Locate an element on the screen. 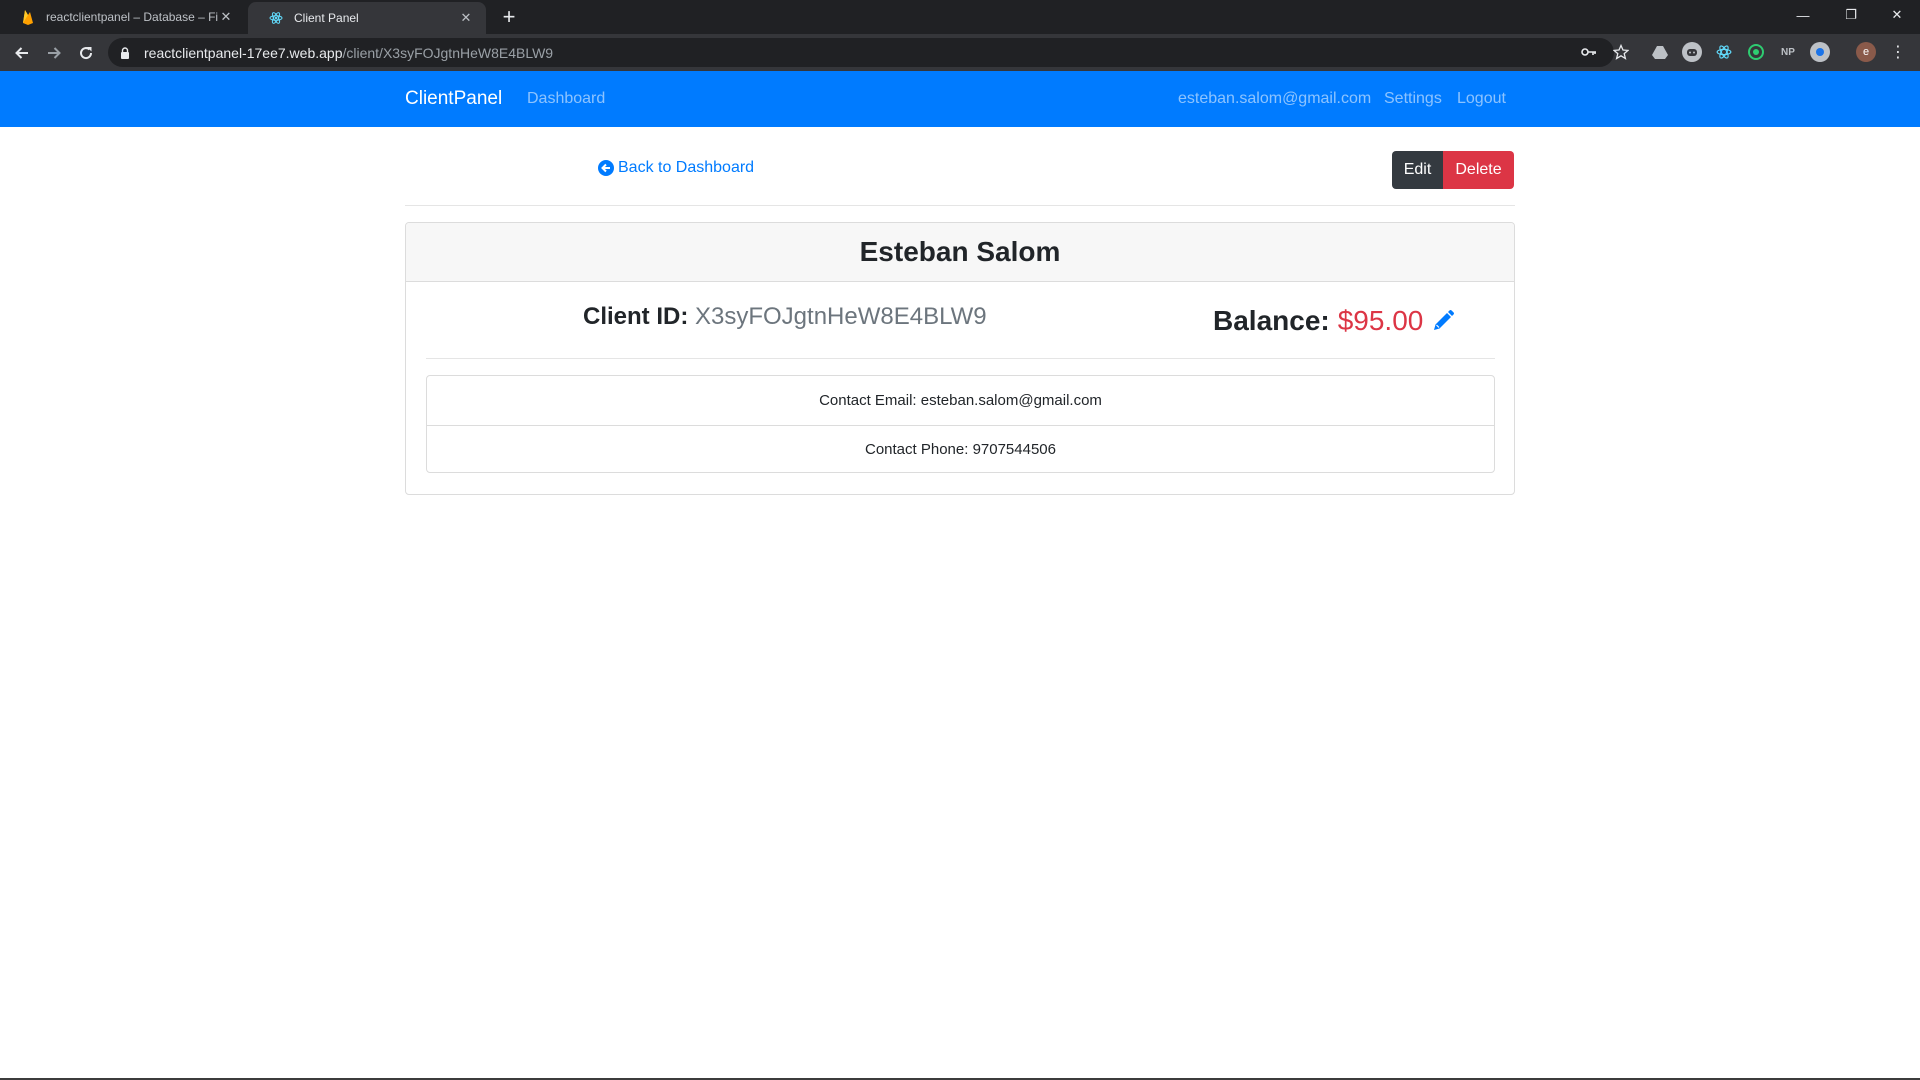  list-item-contact-email: Contact Email: esteban.salom@gmail.com is located at coordinates (960, 400).